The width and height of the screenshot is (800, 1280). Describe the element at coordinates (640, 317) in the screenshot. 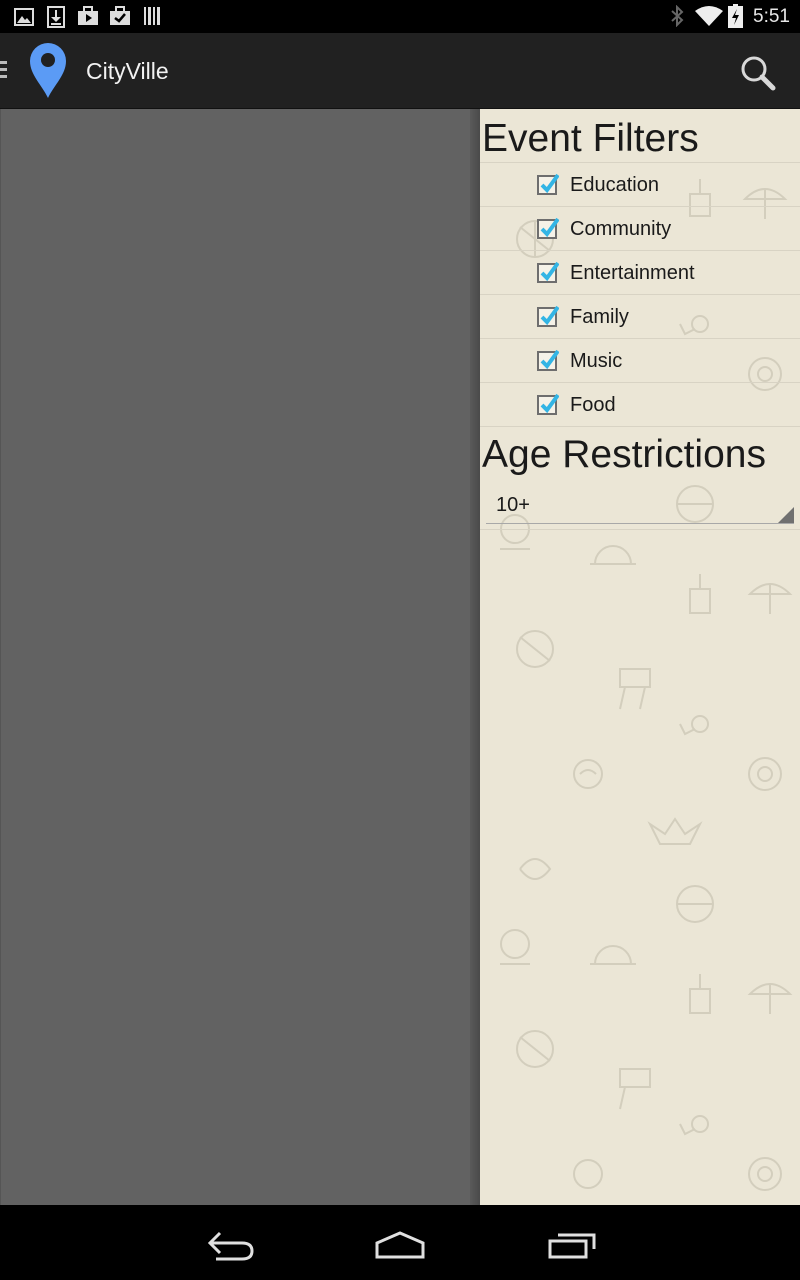

I see `filter-row-family: Family` at that location.